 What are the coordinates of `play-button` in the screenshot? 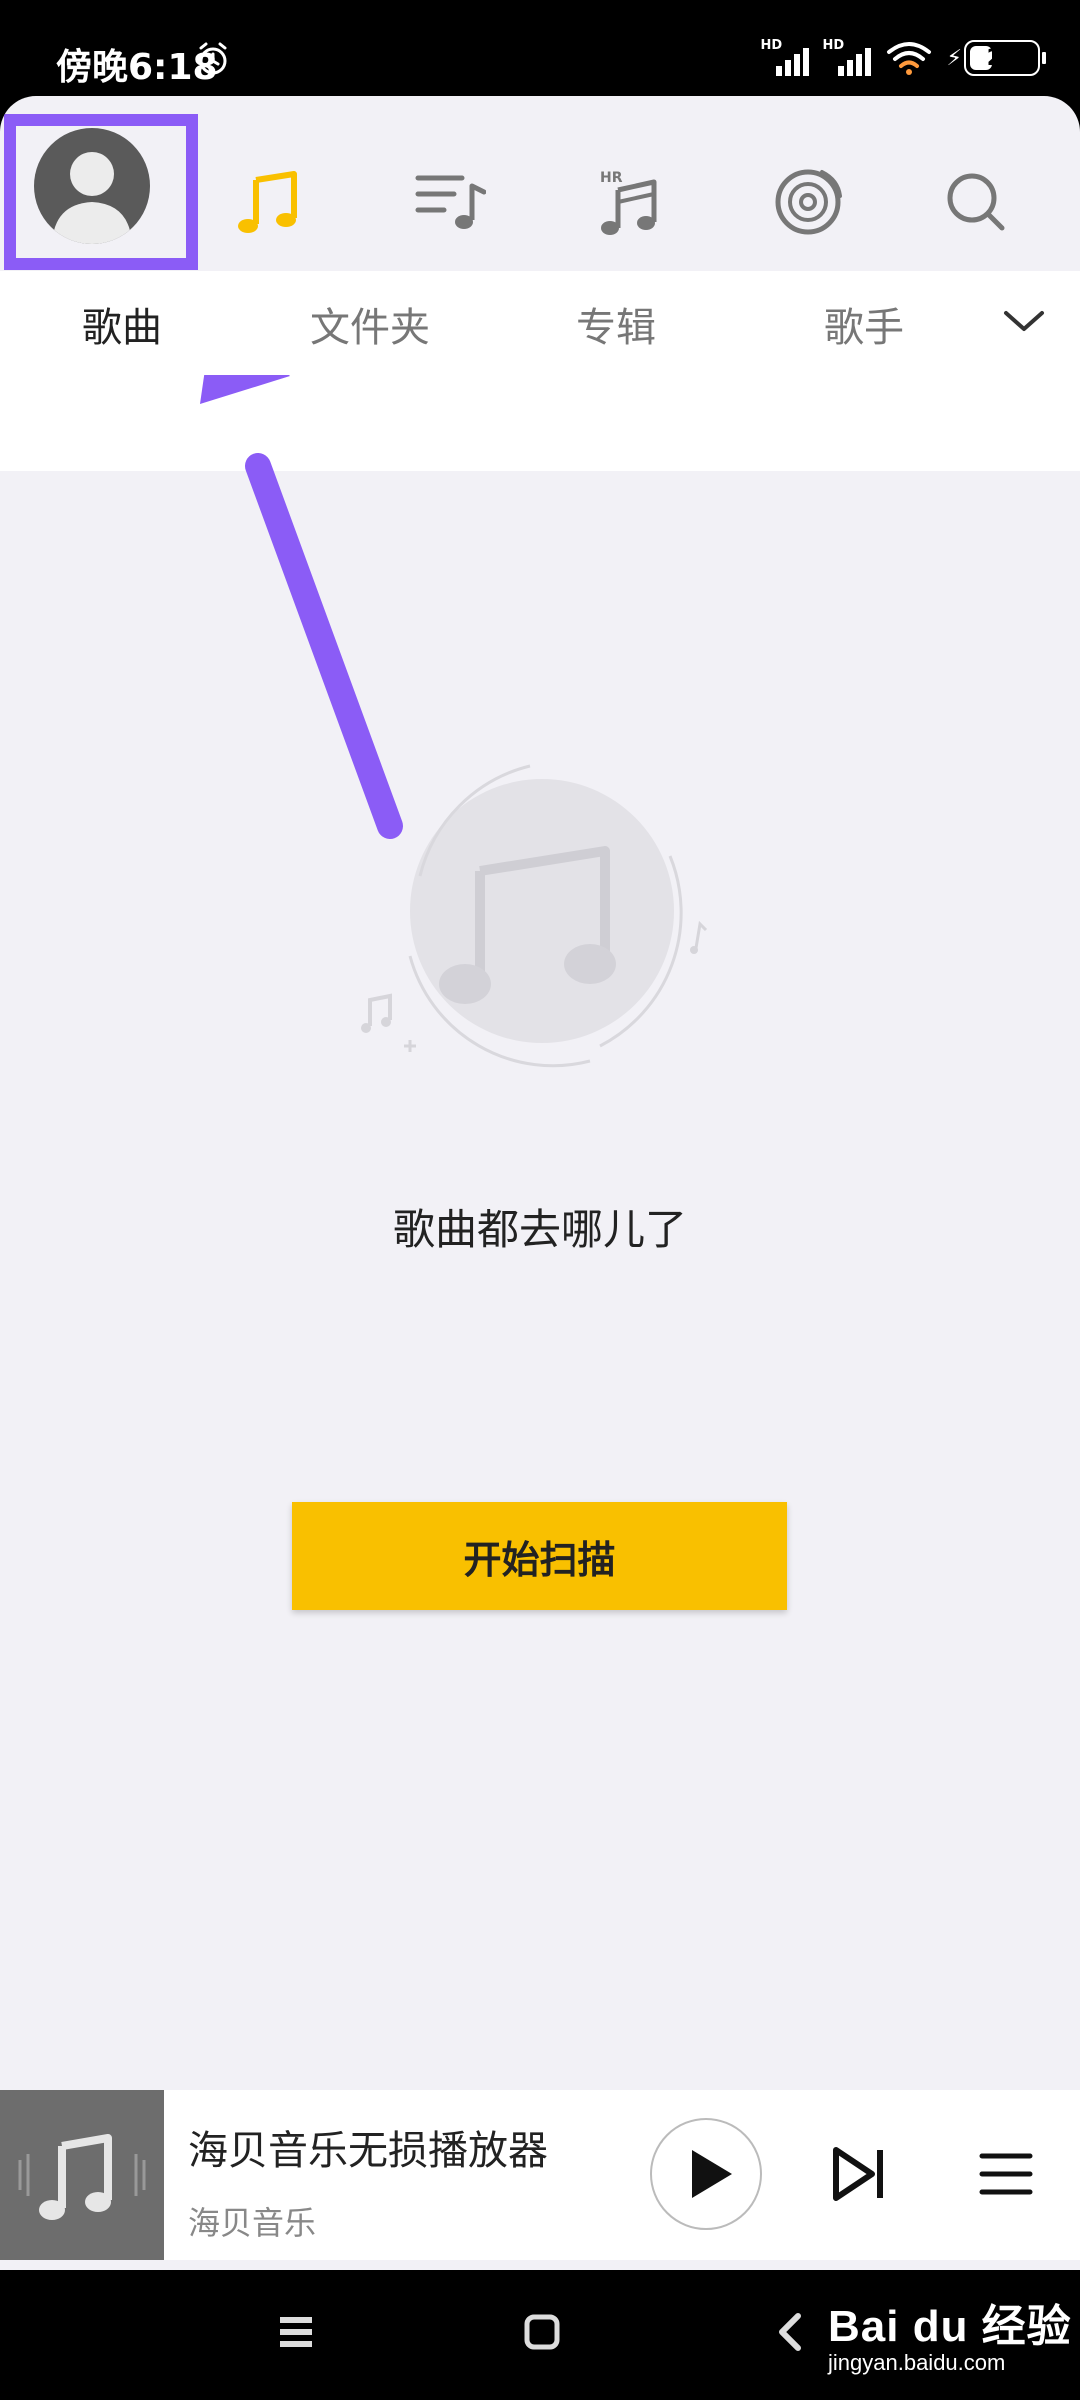 It's located at (706, 2174).